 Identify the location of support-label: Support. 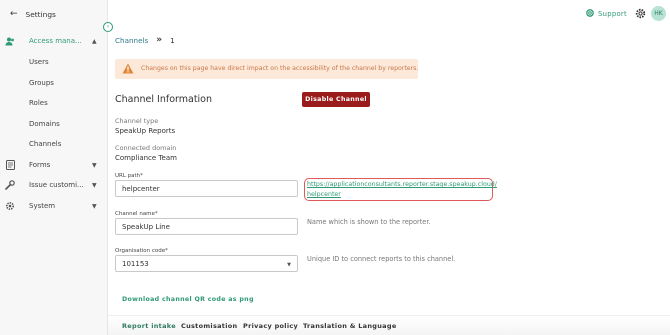
(612, 14).